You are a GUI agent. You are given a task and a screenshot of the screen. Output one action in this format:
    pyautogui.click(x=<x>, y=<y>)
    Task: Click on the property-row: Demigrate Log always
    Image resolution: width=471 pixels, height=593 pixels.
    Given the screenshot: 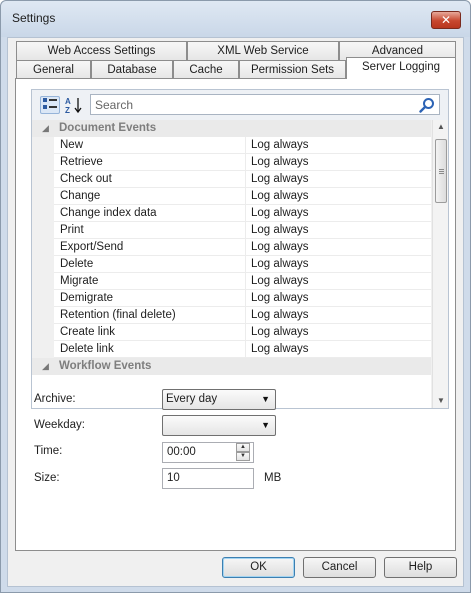 What is the action you would take?
    pyautogui.click(x=231, y=298)
    